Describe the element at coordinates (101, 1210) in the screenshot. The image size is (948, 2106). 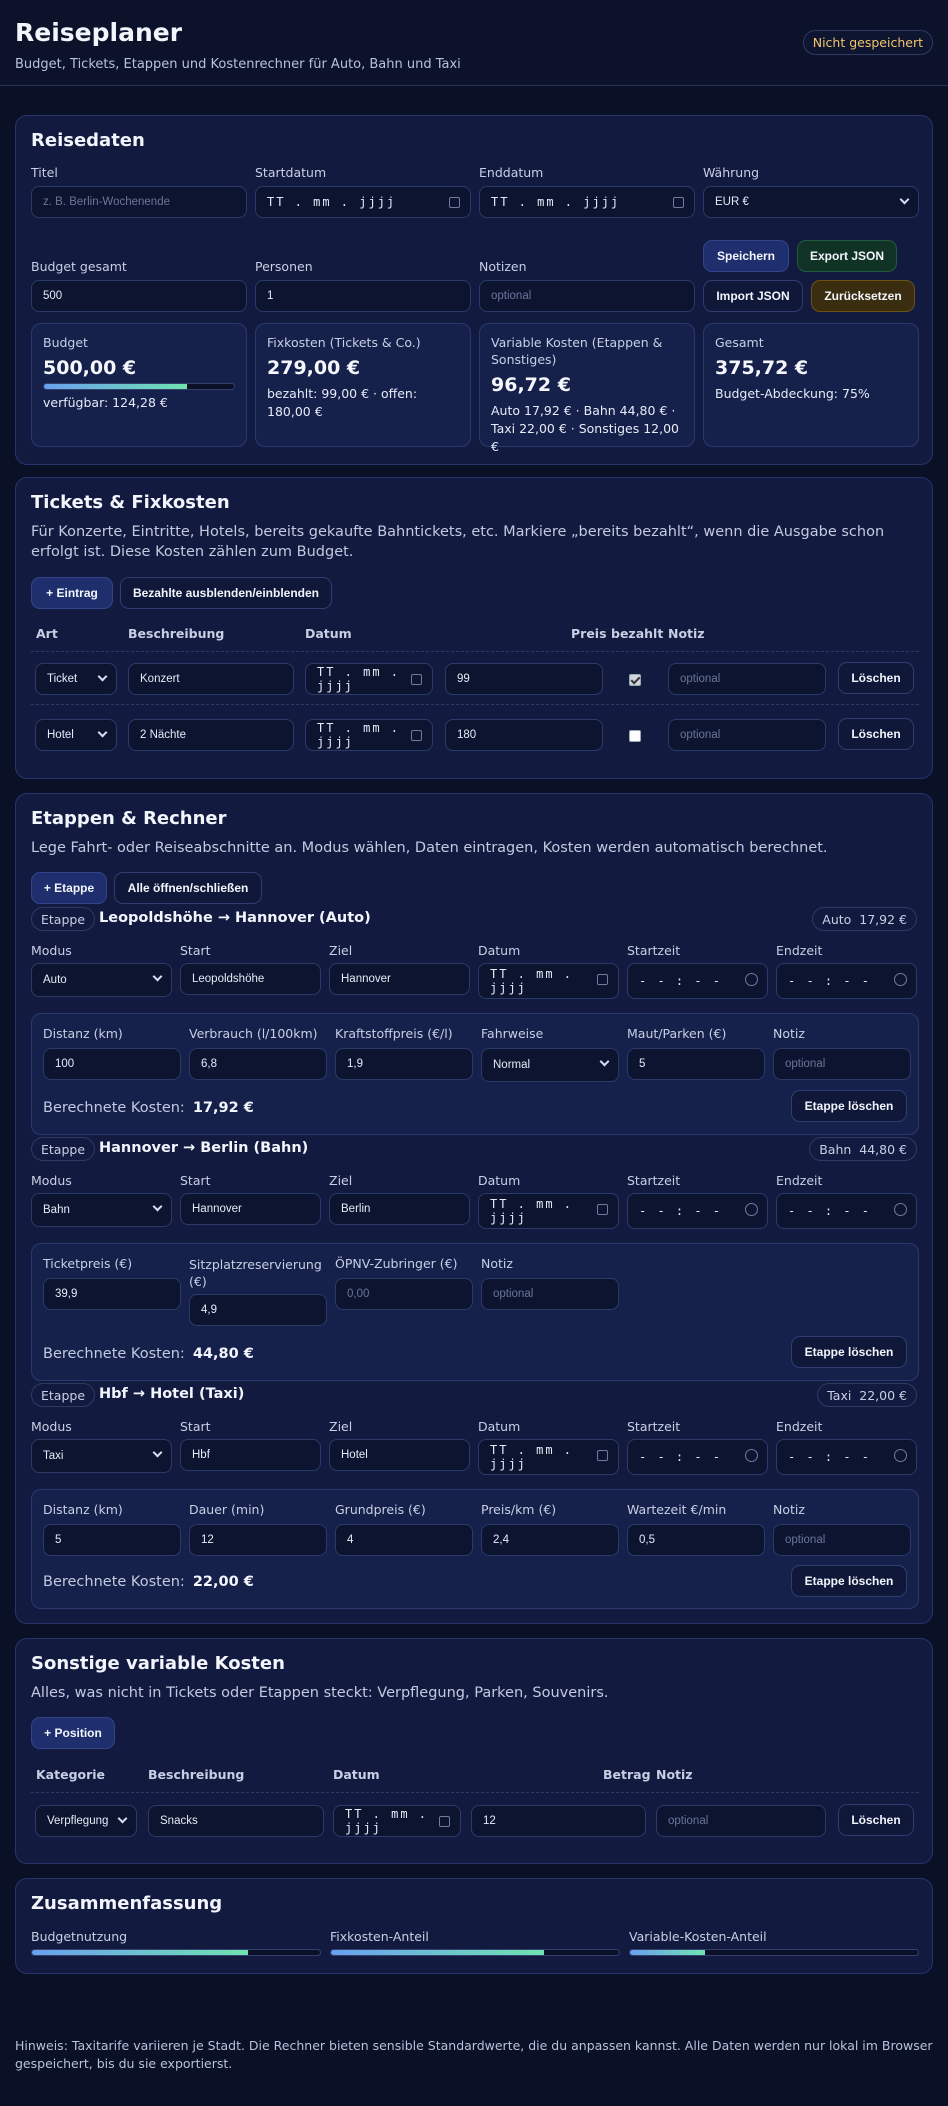
I see `mode-select: Bahn` at that location.